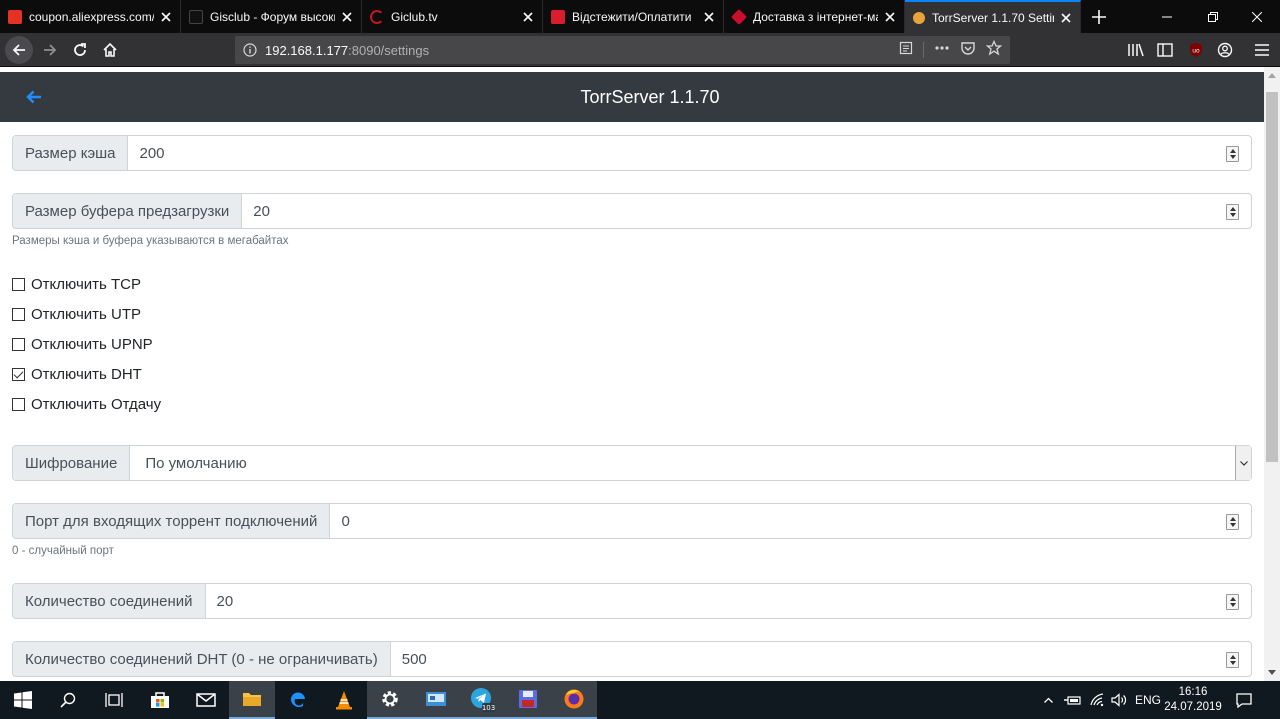 The height and width of the screenshot is (719, 1280). What do you see at coordinates (622, 50) in the screenshot?
I see `address-bar: 192.168.1.177 :8090/settings` at bounding box center [622, 50].